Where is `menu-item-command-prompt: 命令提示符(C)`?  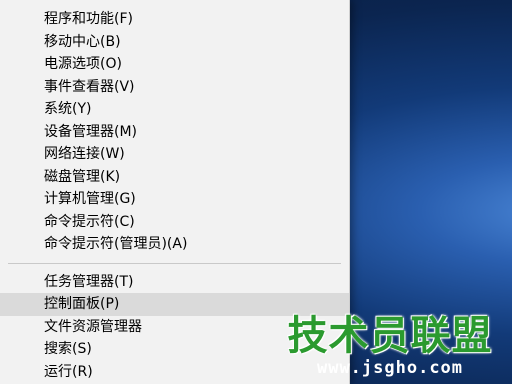 menu-item-command-prompt: 命令提示符(C) is located at coordinates (174, 222).